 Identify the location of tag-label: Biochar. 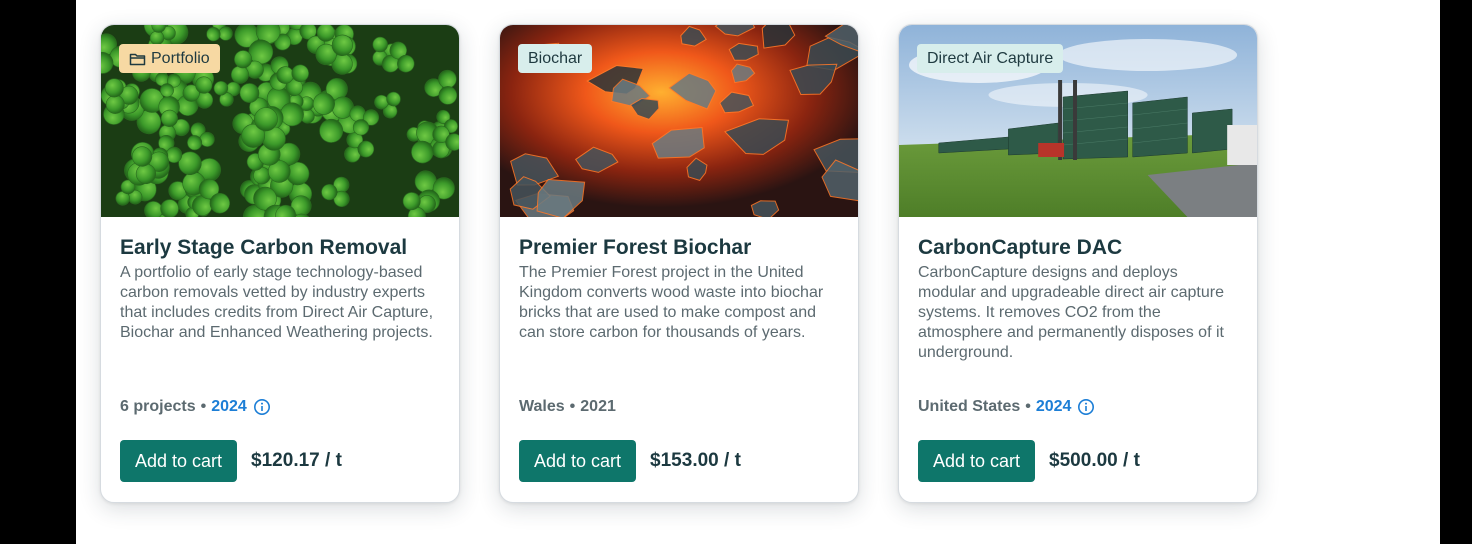
(555, 58).